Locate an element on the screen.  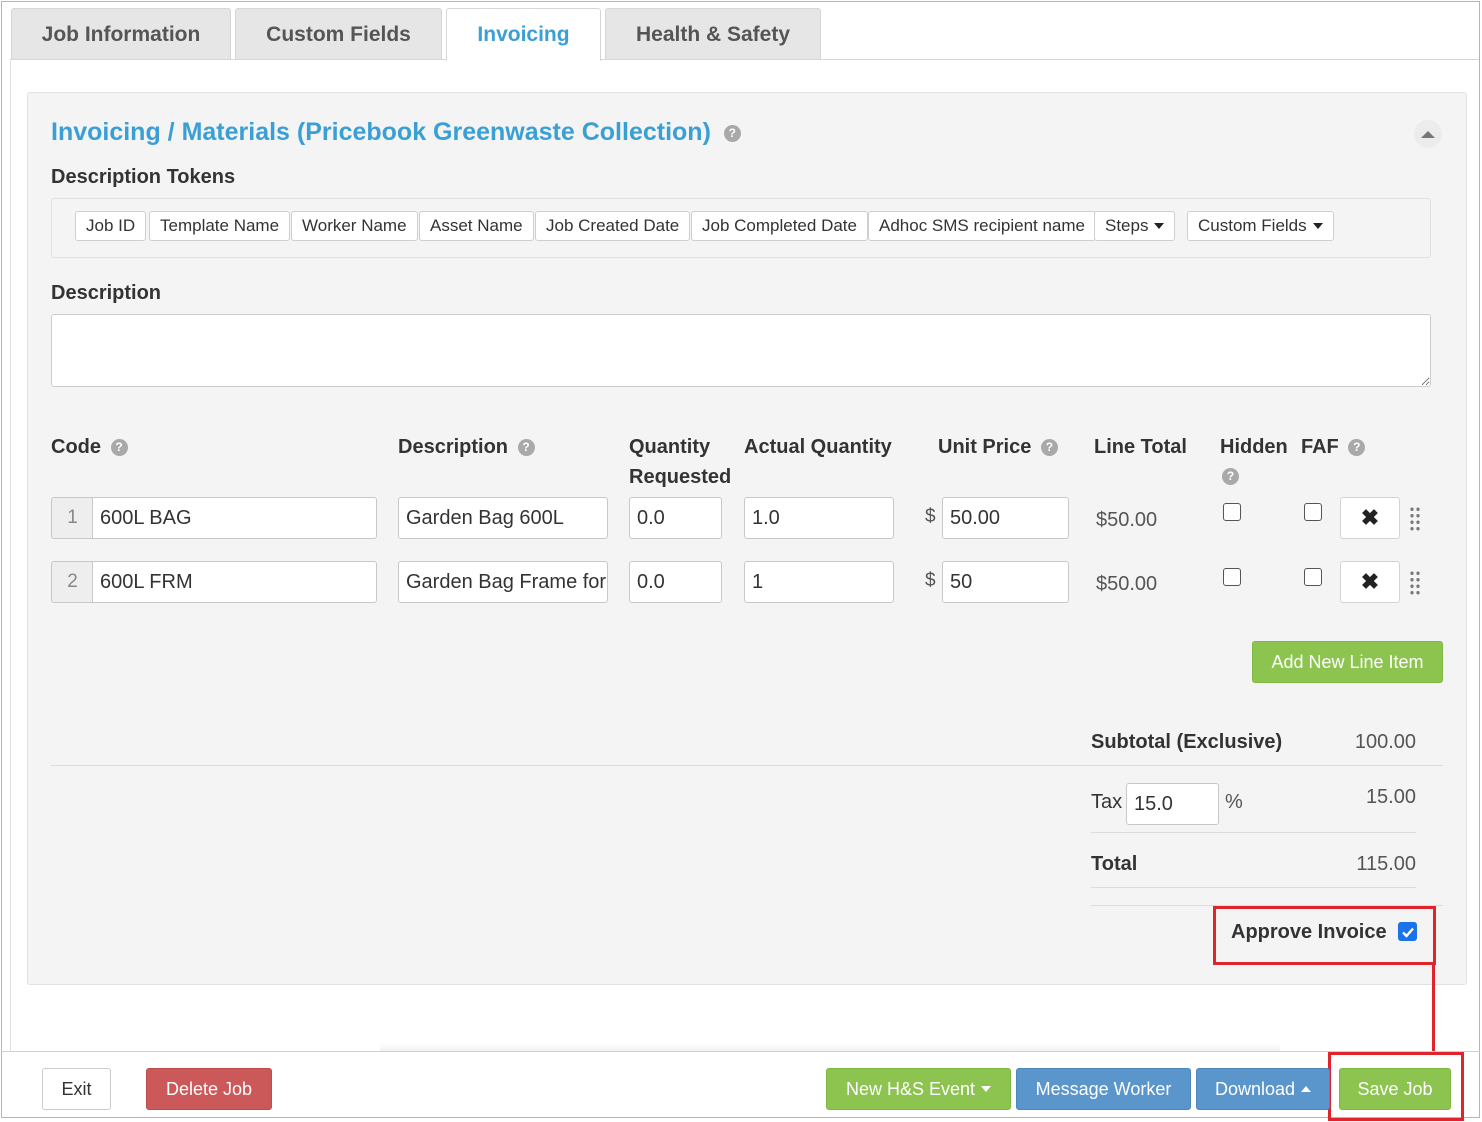
tab-invoicing: Invoicing is located at coordinates (523, 34).